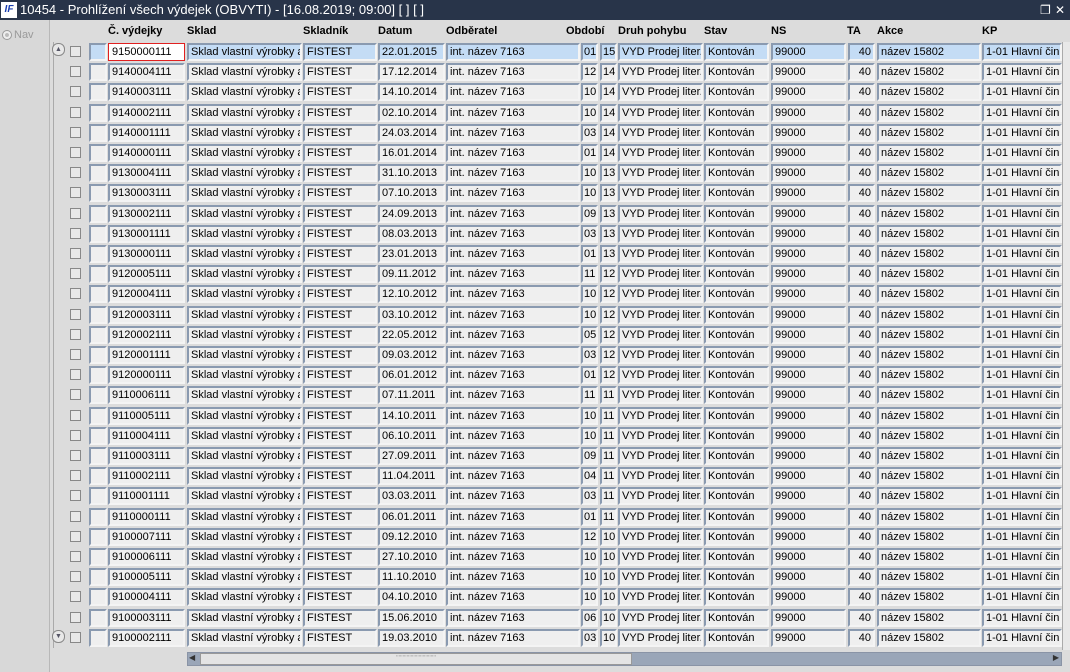  I want to click on col-datum-cell: 17.12.2014, so click(411, 72).